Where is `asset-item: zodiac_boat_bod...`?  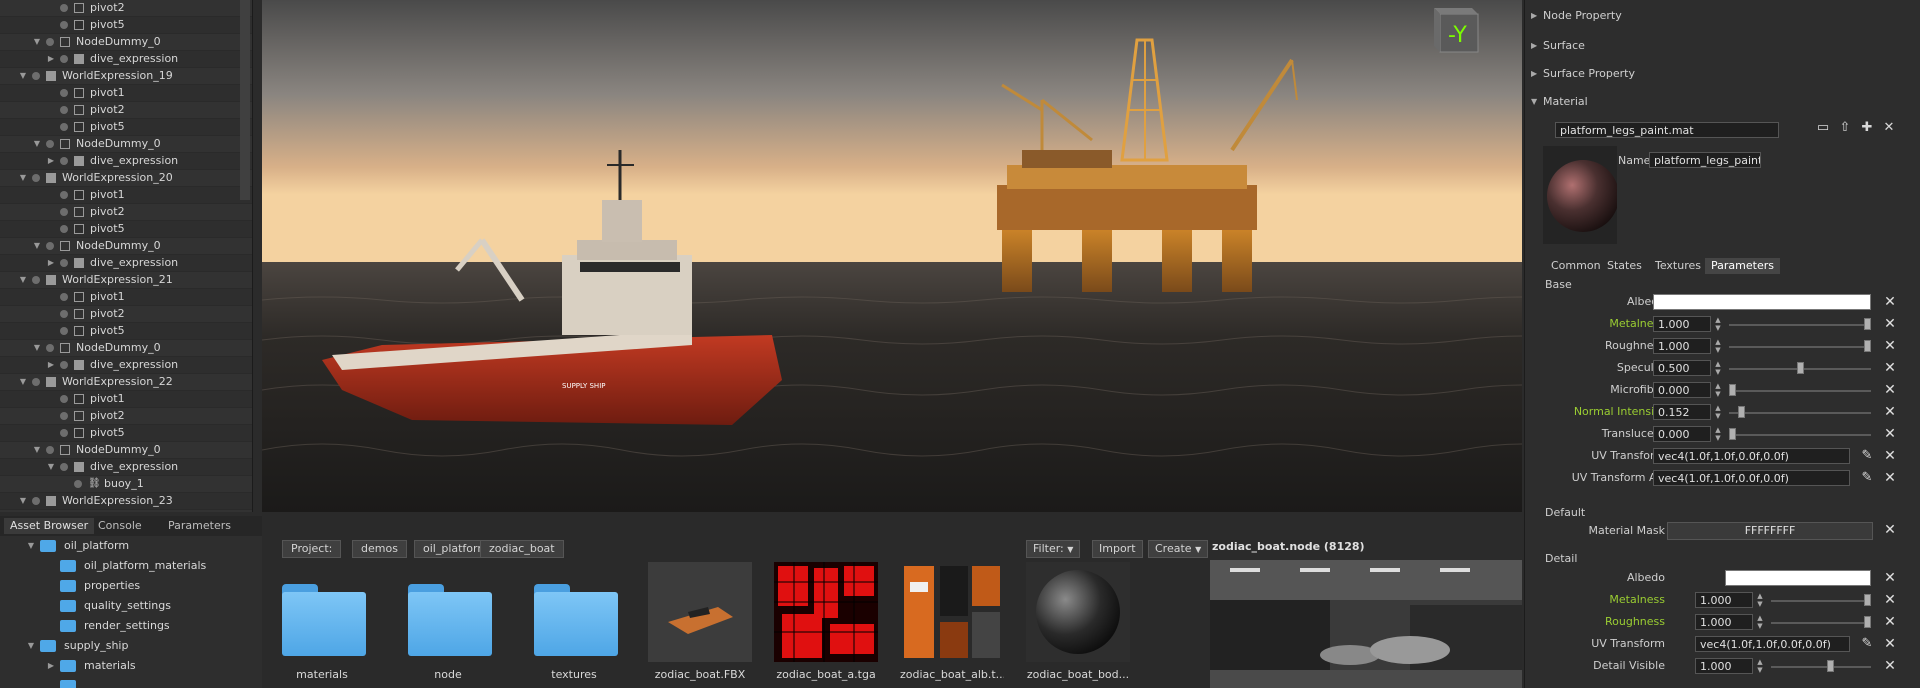 asset-item: zodiac_boat_bod... is located at coordinates (1078, 624).